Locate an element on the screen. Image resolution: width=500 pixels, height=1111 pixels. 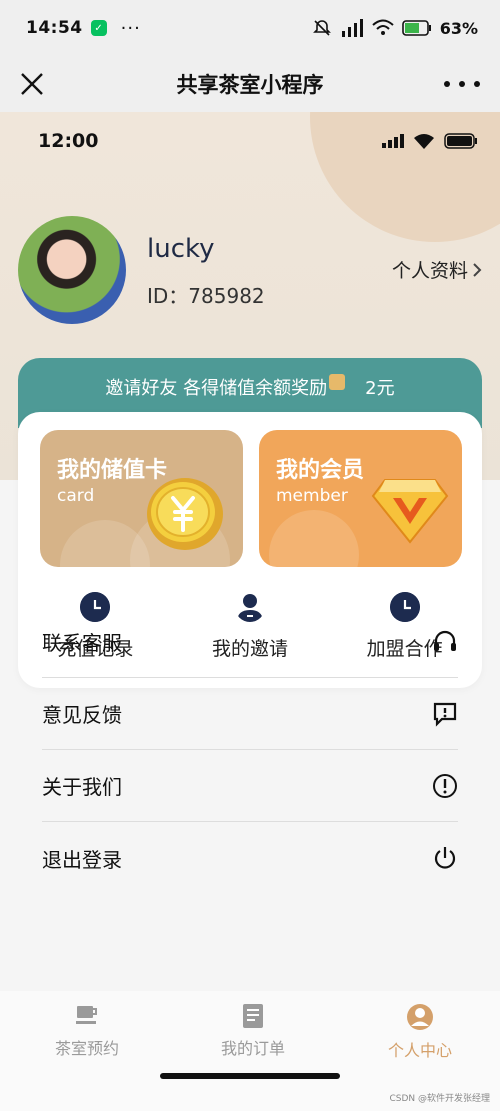
watermark: CSDN @软件开发张经理 is located at coordinates (439, 1099).